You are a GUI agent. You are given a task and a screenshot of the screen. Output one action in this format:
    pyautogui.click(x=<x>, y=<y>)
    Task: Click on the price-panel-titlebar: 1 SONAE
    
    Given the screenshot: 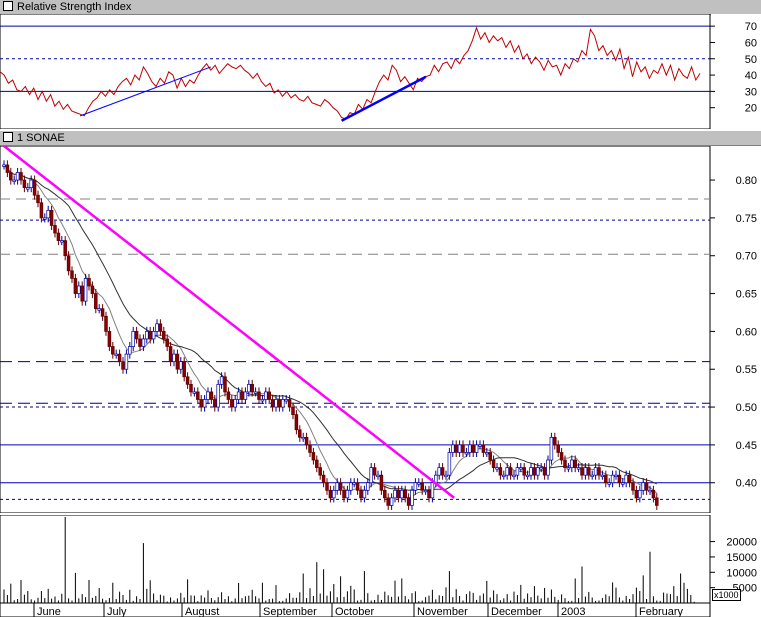 What is the action you would take?
    pyautogui.click(x=380, y=138)
    